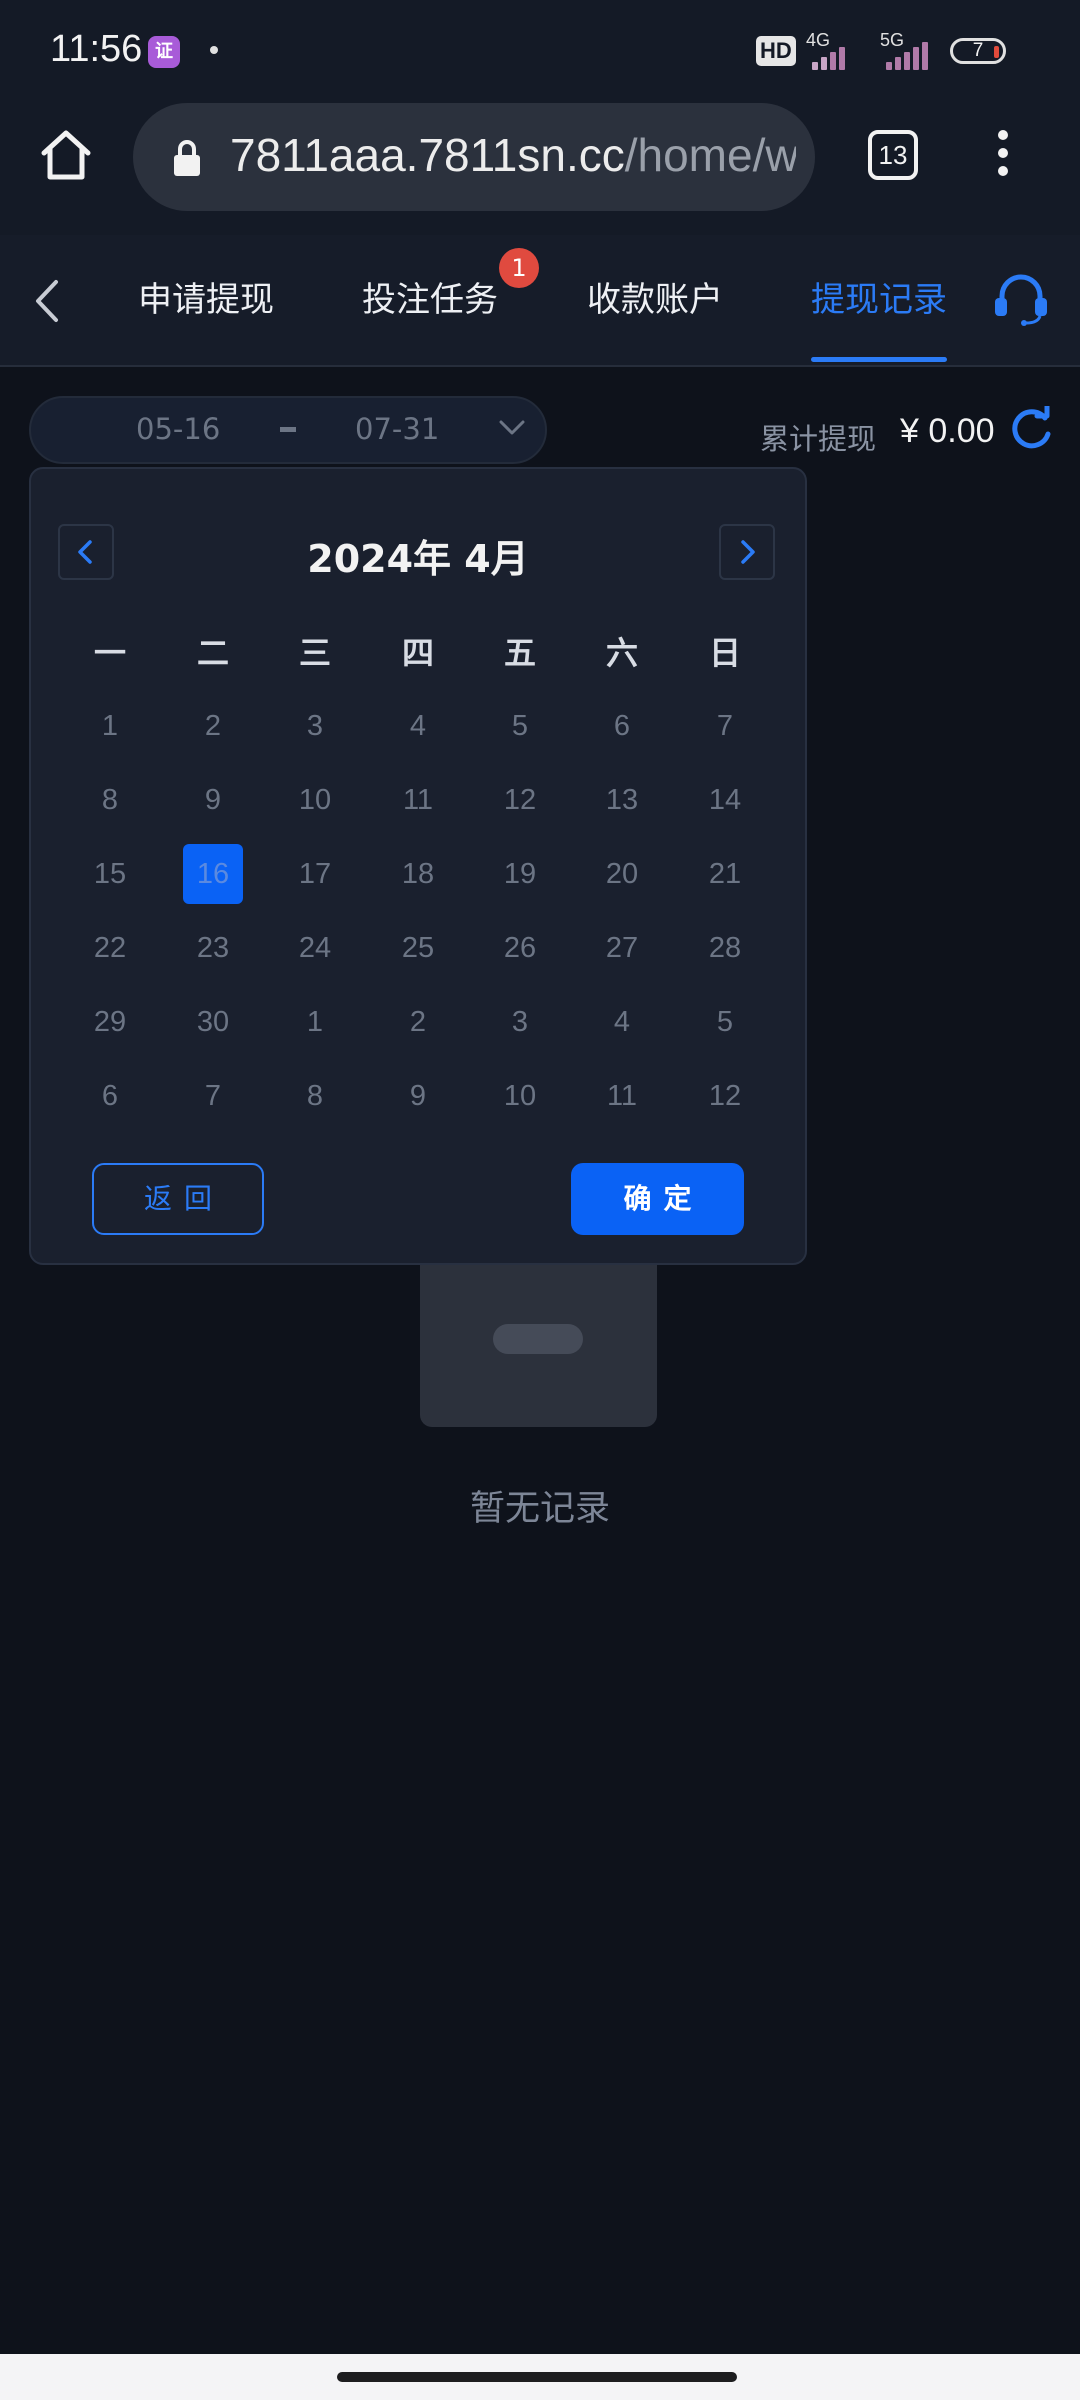  Describe the element at coordinates (622, 874) in the screenshot. I see `calendar-day: 20` at that location.